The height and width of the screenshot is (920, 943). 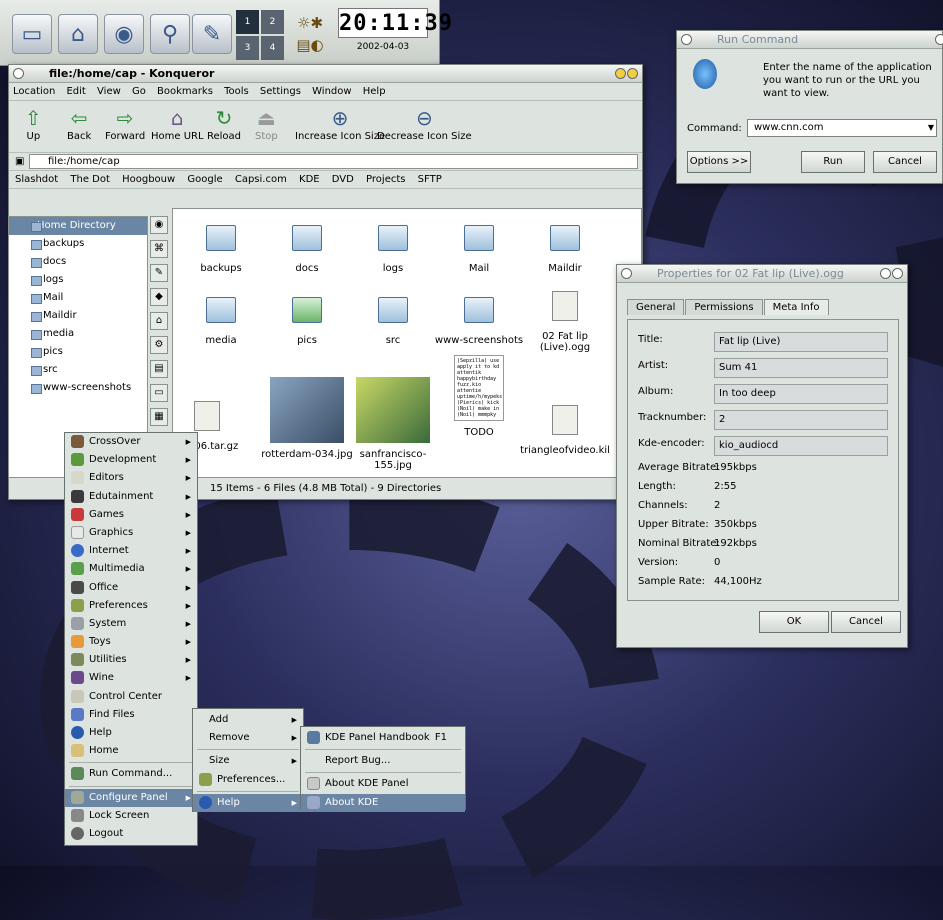 What do you see at coordinates (131, 697) in the screenshot?
I see `menu-item-control-center: Control Center` at bounding box center [131, 697].